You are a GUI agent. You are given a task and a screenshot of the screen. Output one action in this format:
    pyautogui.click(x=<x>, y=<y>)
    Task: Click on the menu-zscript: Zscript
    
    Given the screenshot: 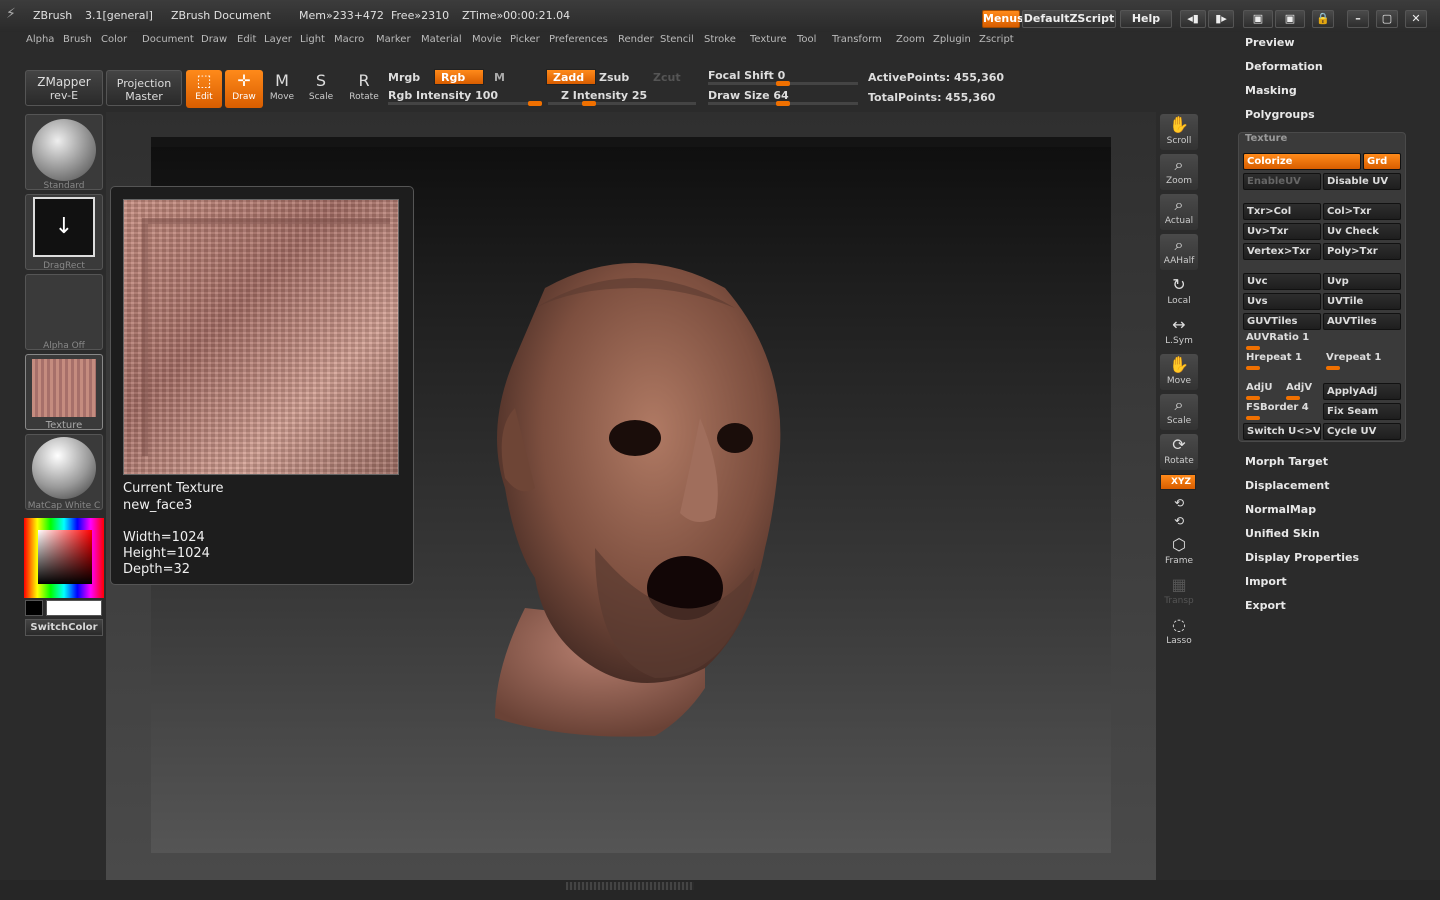 What is the action you would take?
    pyautogui.click(x=996, y=39)
    